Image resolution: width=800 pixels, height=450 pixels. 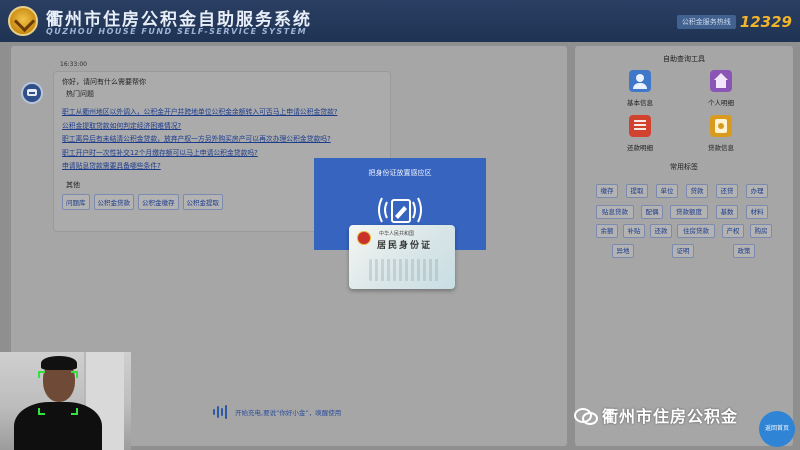 I want to click on chip: 还款, so click(x=661, y=231).